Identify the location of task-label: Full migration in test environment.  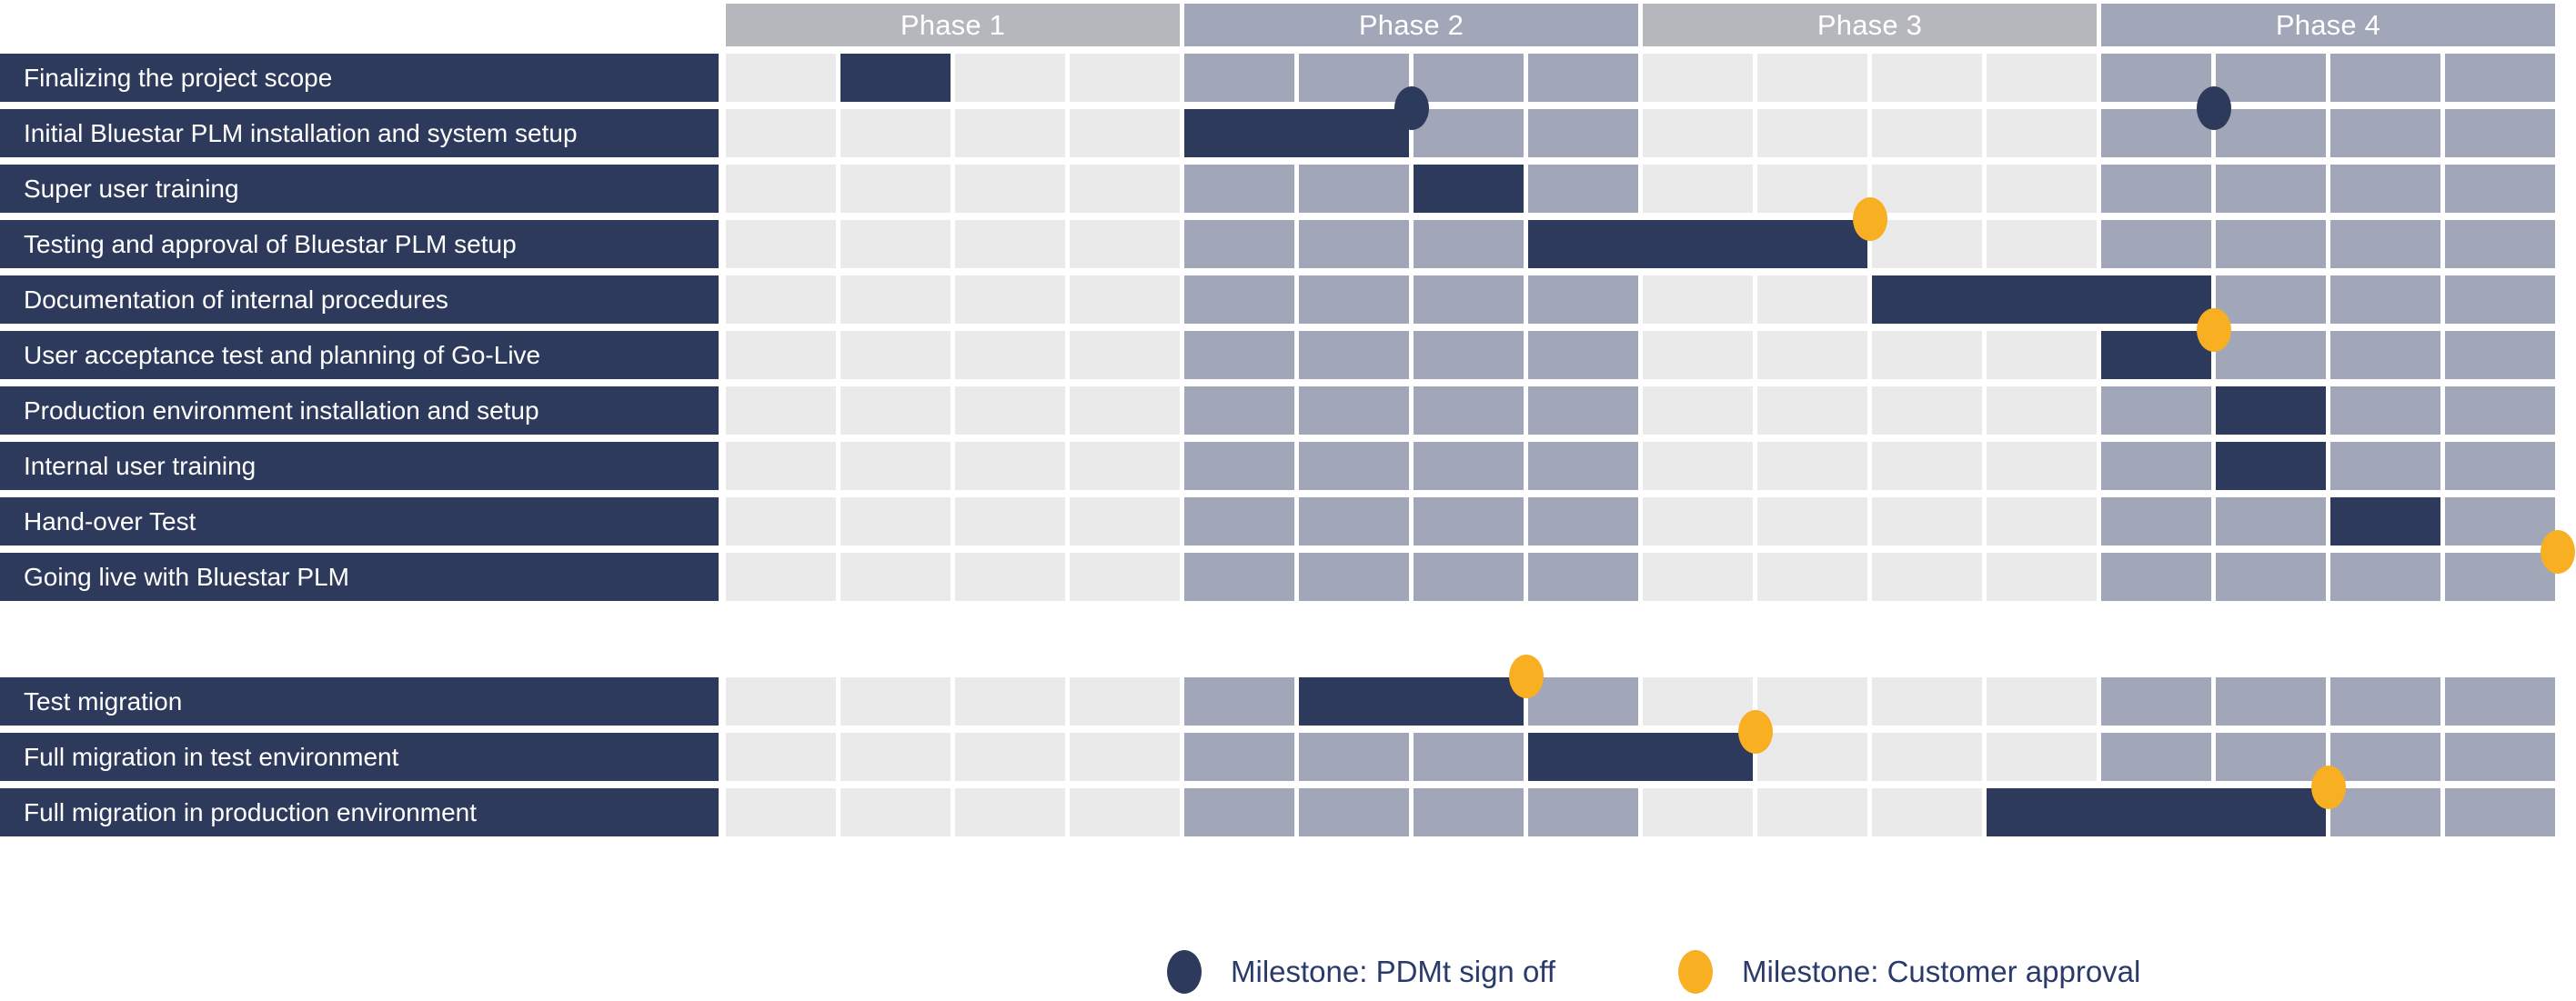
(359, 757).